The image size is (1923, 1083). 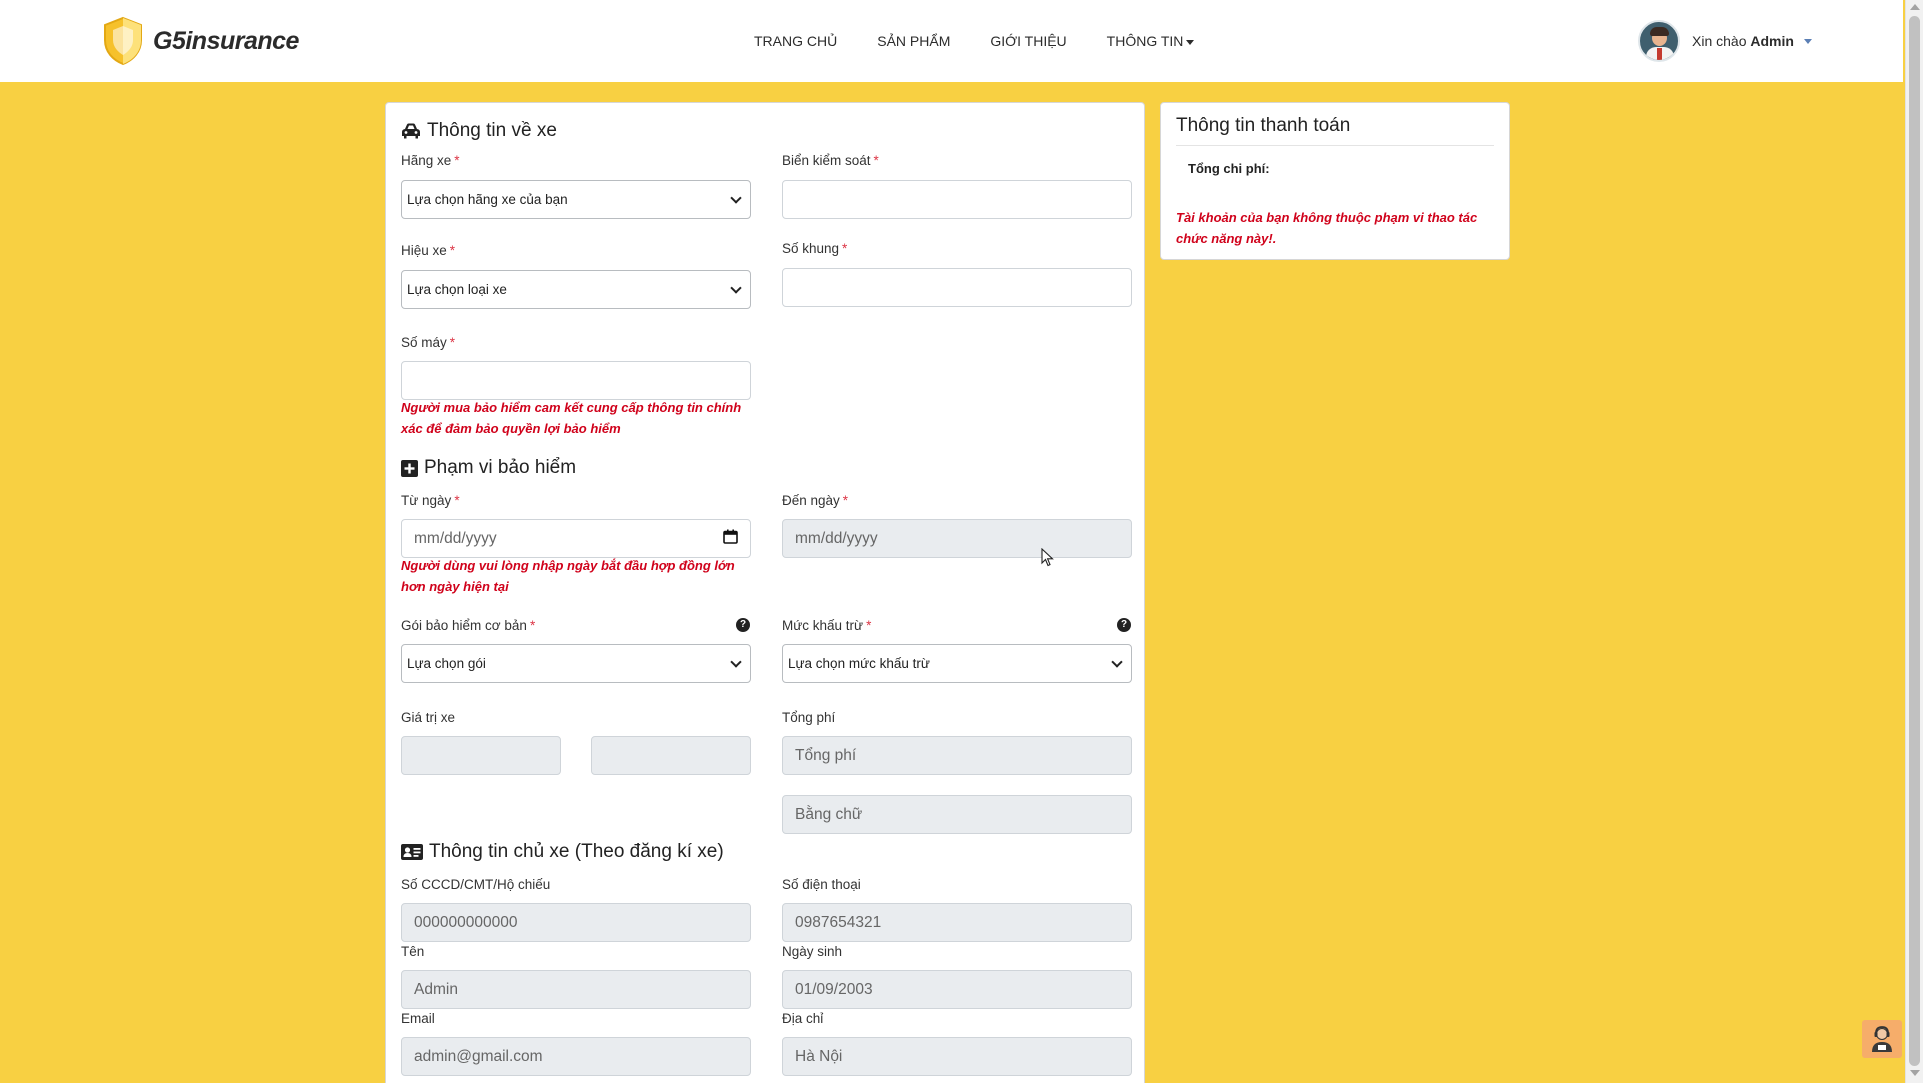 What do you see at coordinates (730, 539) in the screenshot?
I see `calendar-icon` at bounding box center [730, 539].